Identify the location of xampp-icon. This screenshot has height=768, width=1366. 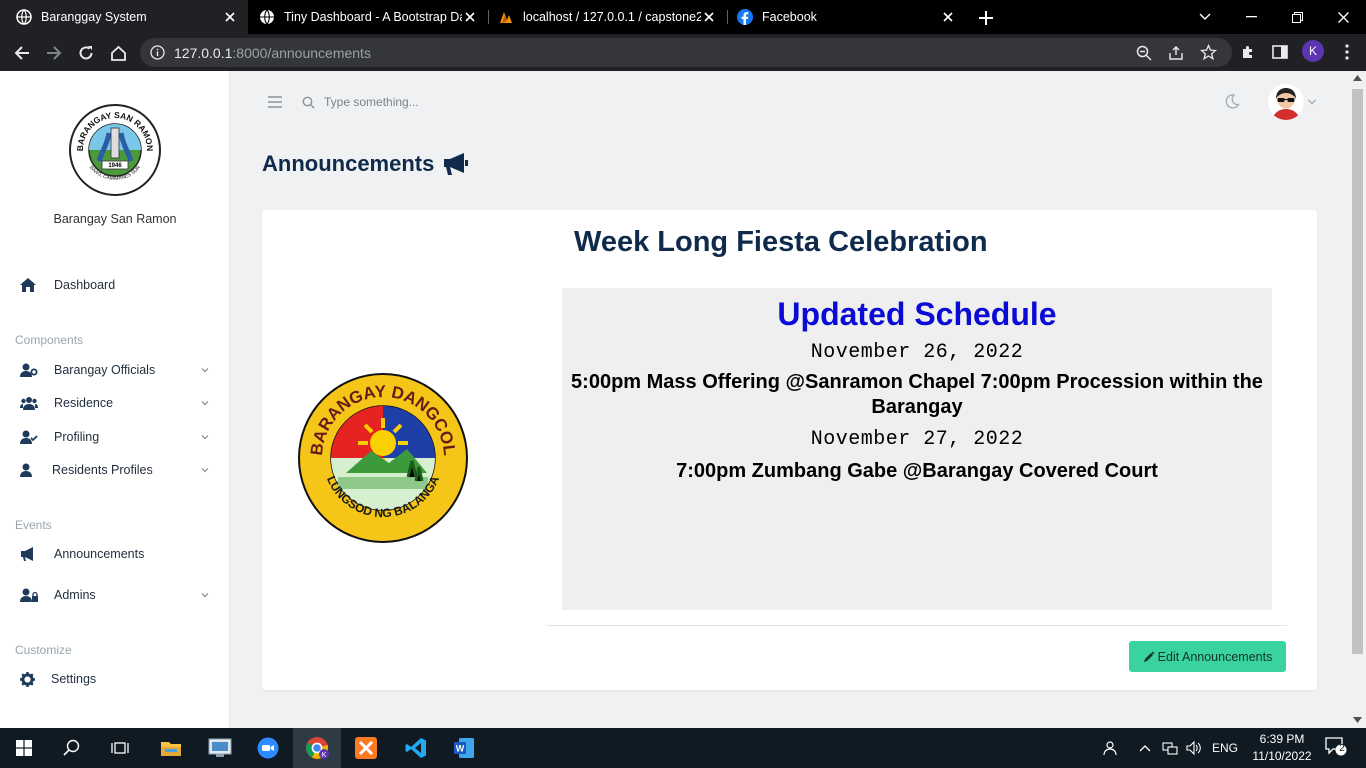
(366, 748).